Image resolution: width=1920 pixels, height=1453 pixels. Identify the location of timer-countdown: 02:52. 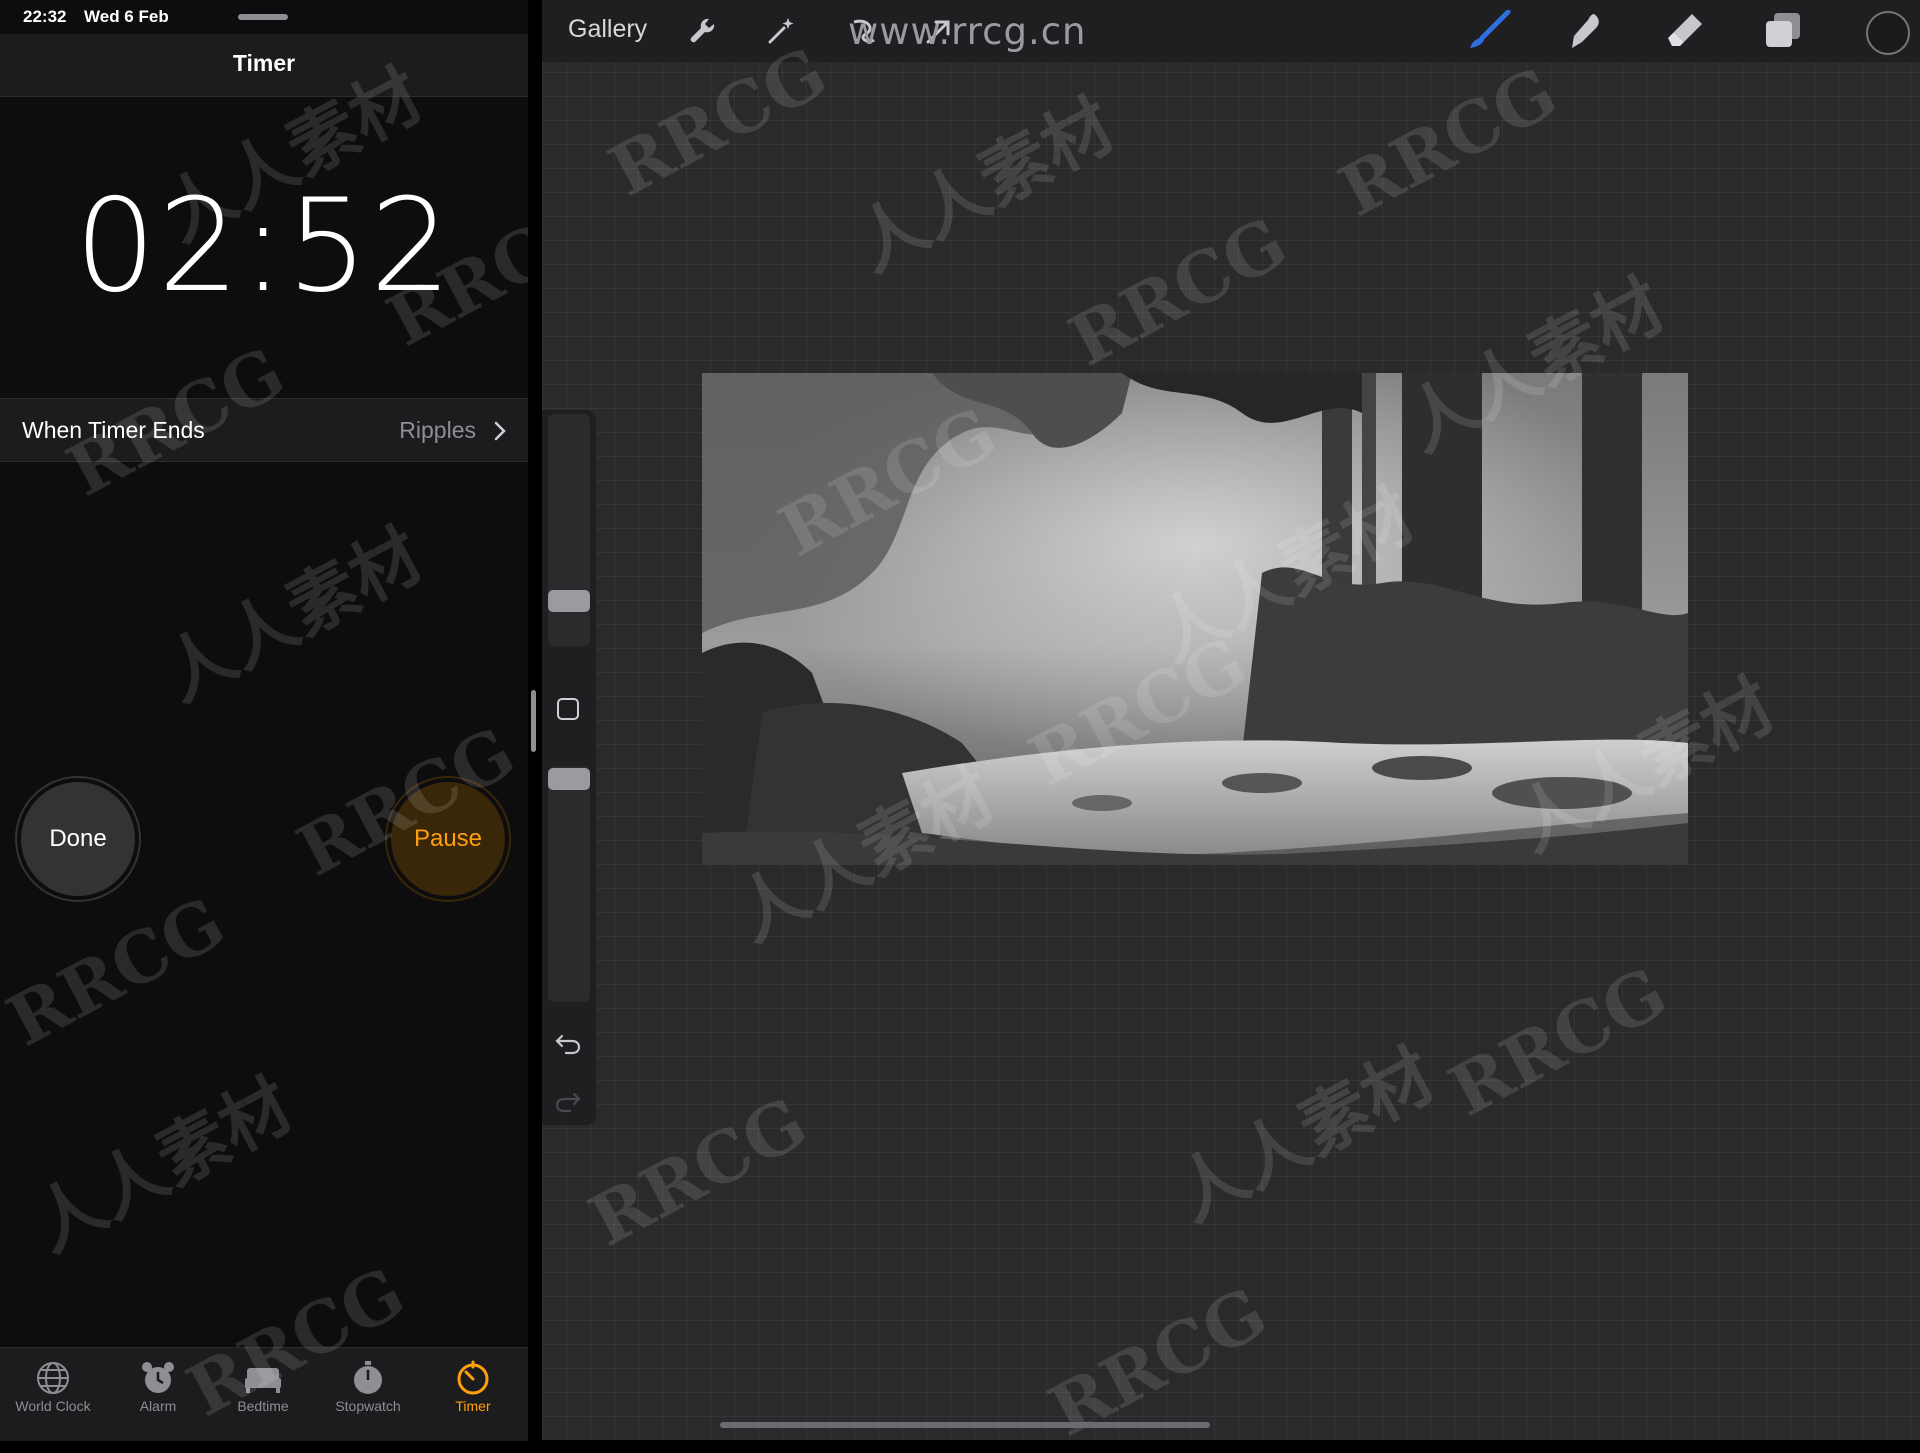
(264, 246).